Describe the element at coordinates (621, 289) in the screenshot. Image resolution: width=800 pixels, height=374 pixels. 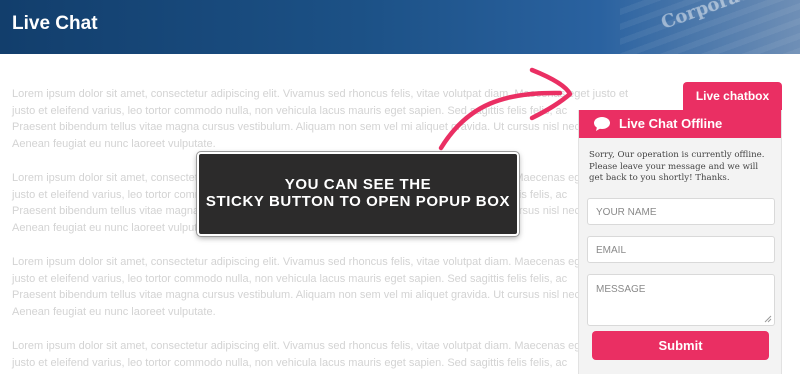
I see `message-placeholder: MESSAGE` at that location.